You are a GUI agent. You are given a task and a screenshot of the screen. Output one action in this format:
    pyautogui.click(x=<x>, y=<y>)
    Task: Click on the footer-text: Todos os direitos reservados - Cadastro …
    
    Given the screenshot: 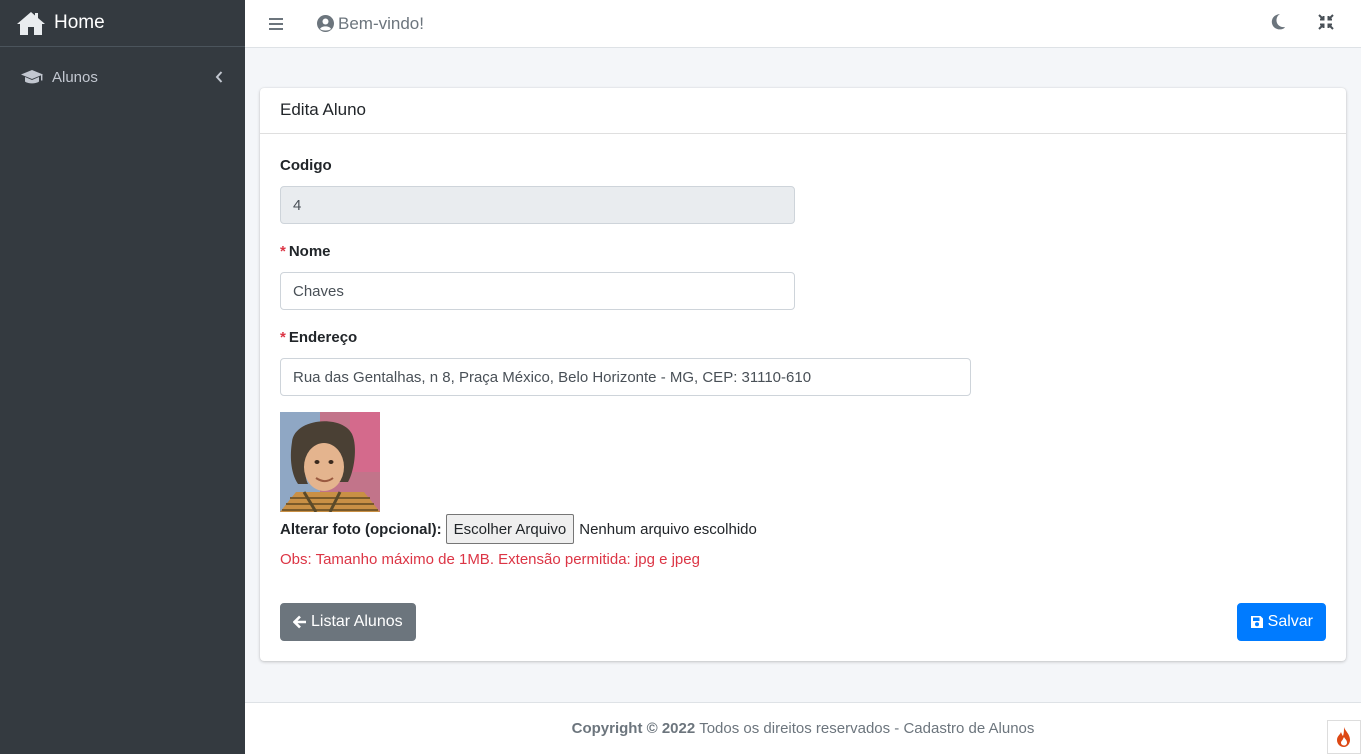 What is the action you would take?
    pyautogui.click(x=867, y=728)
    